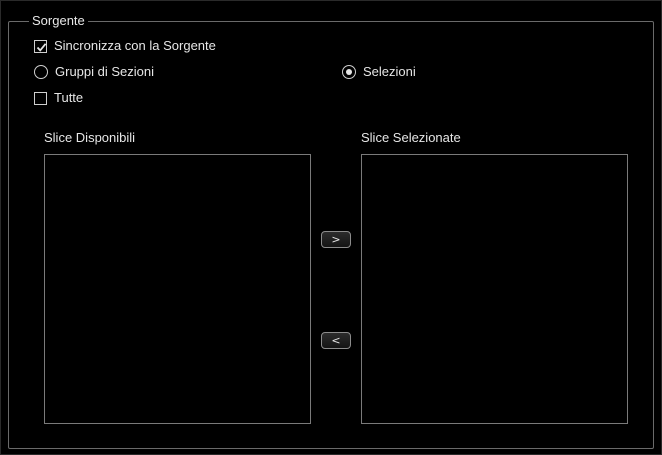 This screenshot has width=662, height=455. Describe the element at coordinates (336, 340) in the screenshot. I see `remove-slice-button: <` at that location.